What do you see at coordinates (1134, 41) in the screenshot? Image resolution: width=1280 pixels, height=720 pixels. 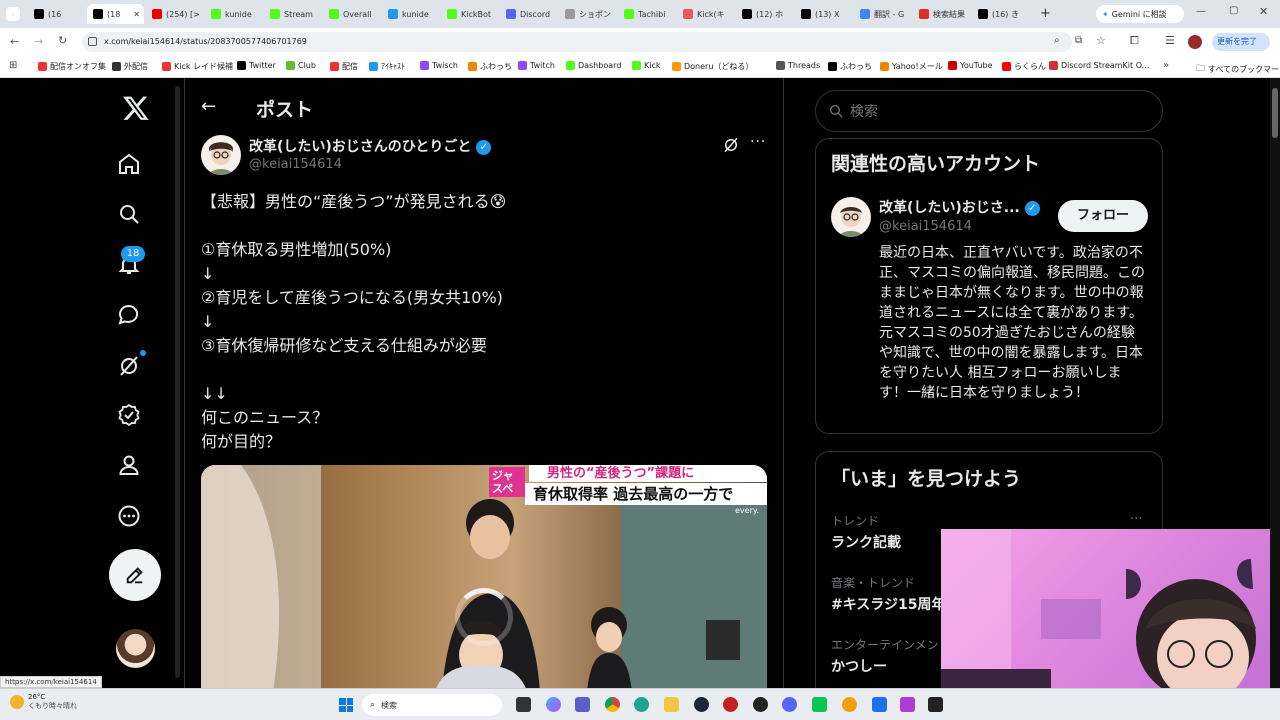 I see `extensions-icon: ⧠` at bounding box center [1134, 41].